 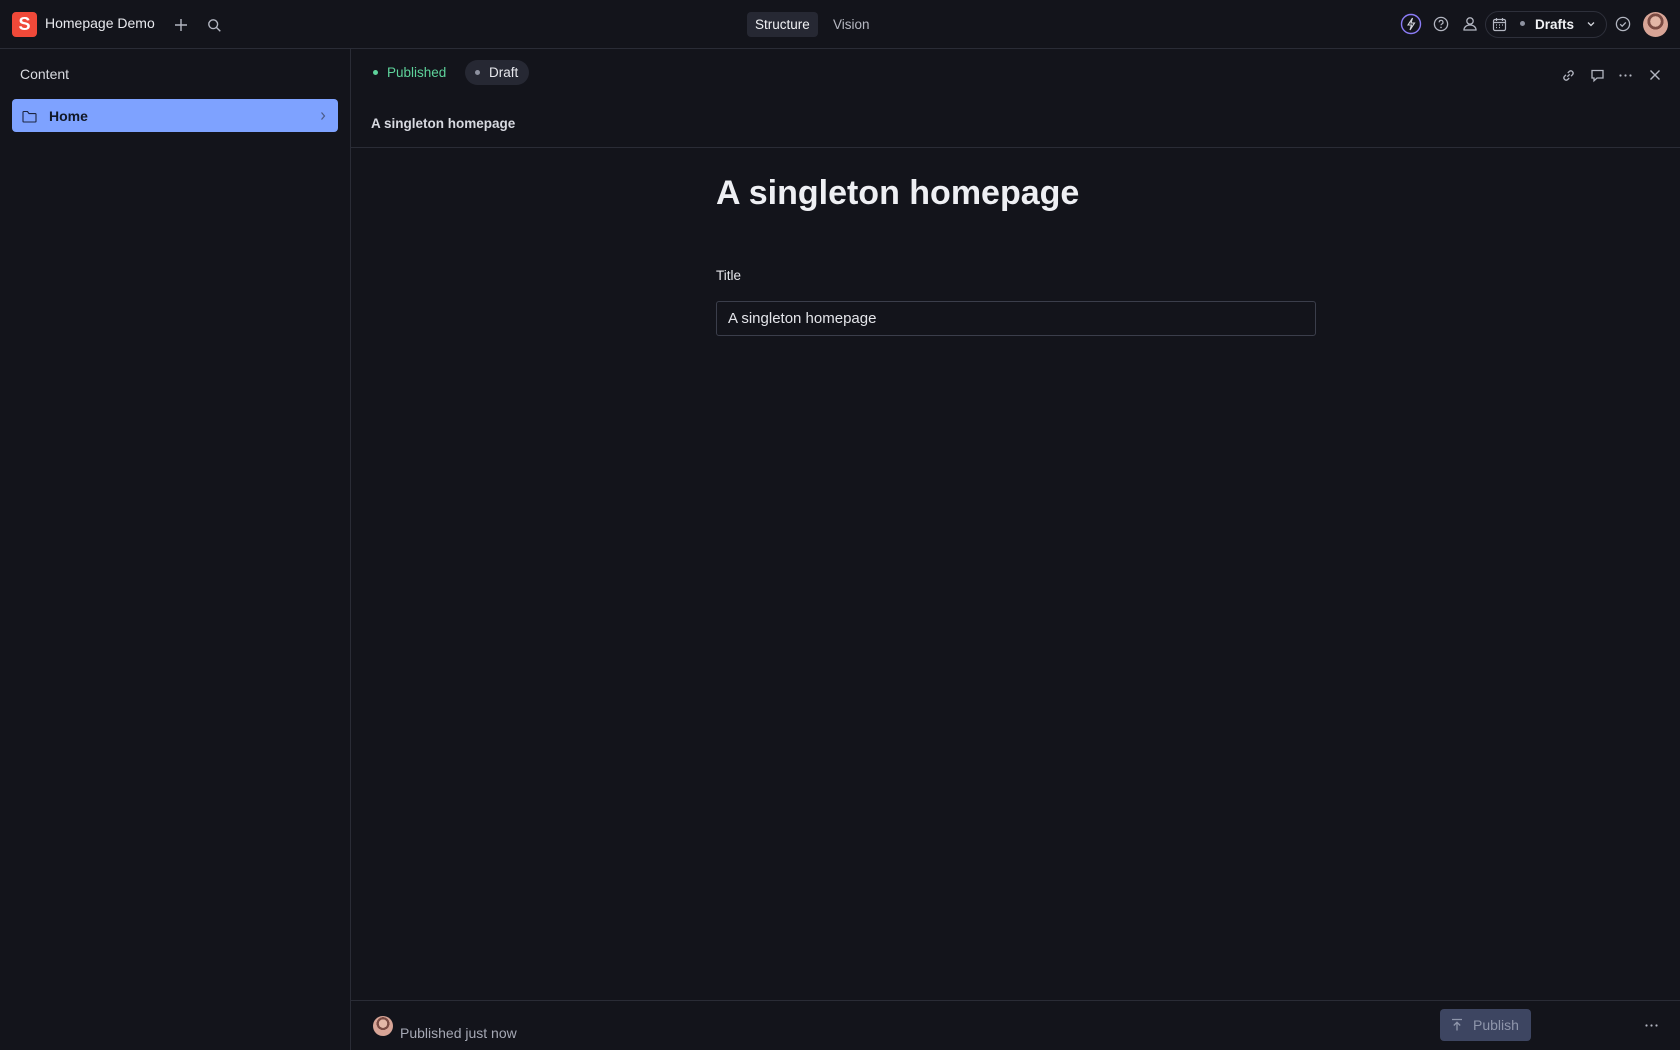 I want to click on document-title: A singleton homepage, so click(x=898, y=193).